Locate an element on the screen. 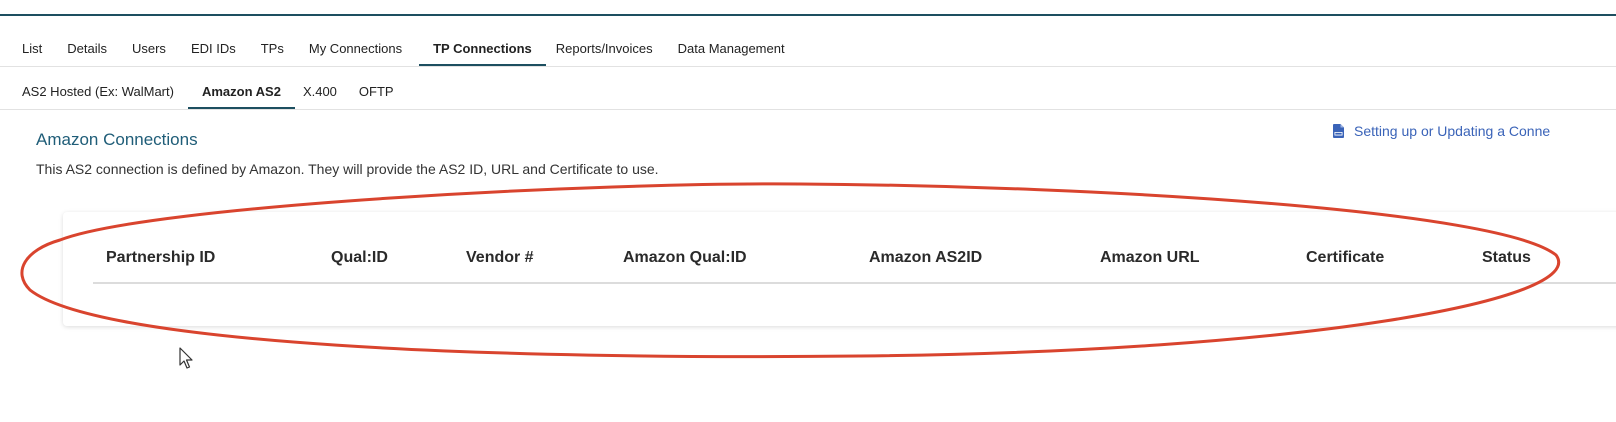 The width and height of the screenshot is (1616, 422). help-guide-link-text: Setting up or Updating a Conne is located at coordinates (1452, 131).